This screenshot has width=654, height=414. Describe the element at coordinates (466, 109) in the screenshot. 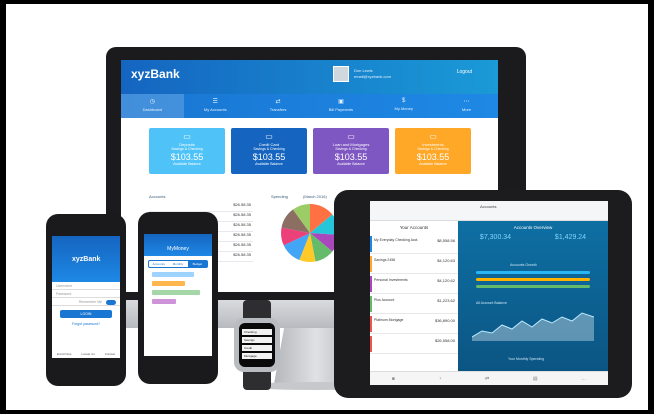

I see `nav-item-label: More` at that location.